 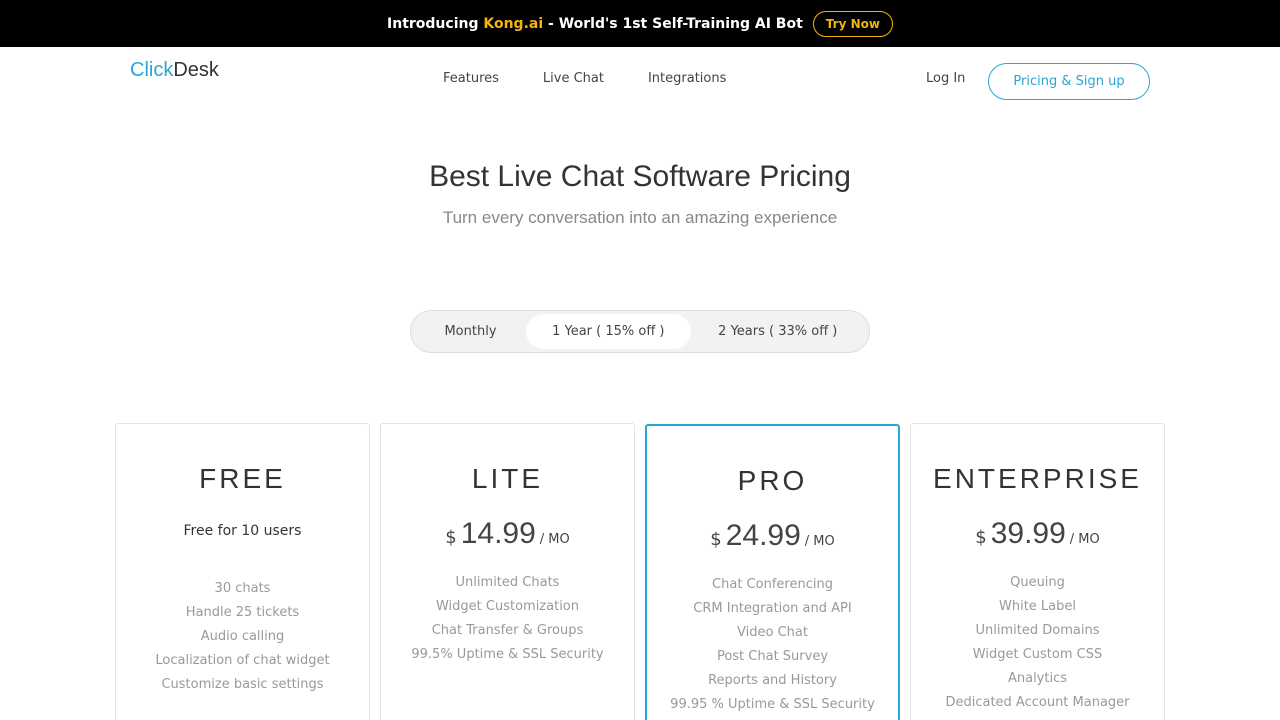 What do you see at coordinates (507, 654) in the screenshot?
I see `feature-item: 99.5% Uptime & SSL Security` at bounding box center [507, 654].